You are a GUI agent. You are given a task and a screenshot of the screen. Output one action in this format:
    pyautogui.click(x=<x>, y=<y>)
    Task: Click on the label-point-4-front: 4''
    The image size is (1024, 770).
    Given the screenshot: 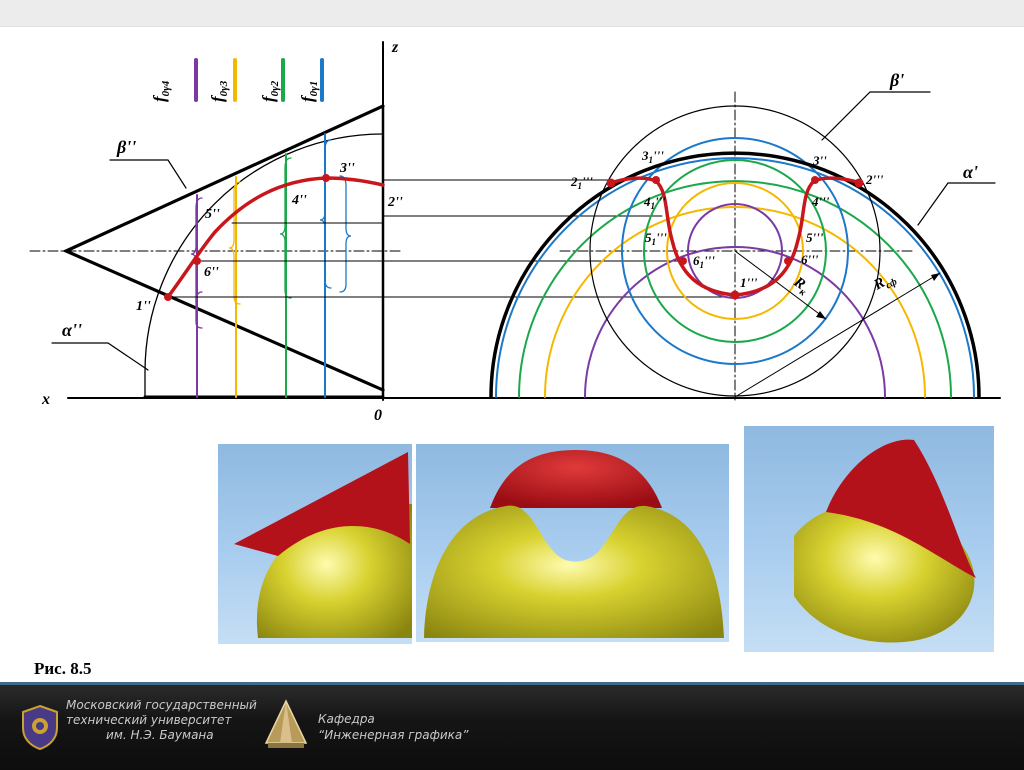 What is the action you would take?
    pyautogui.click(x=299, y=200)
    